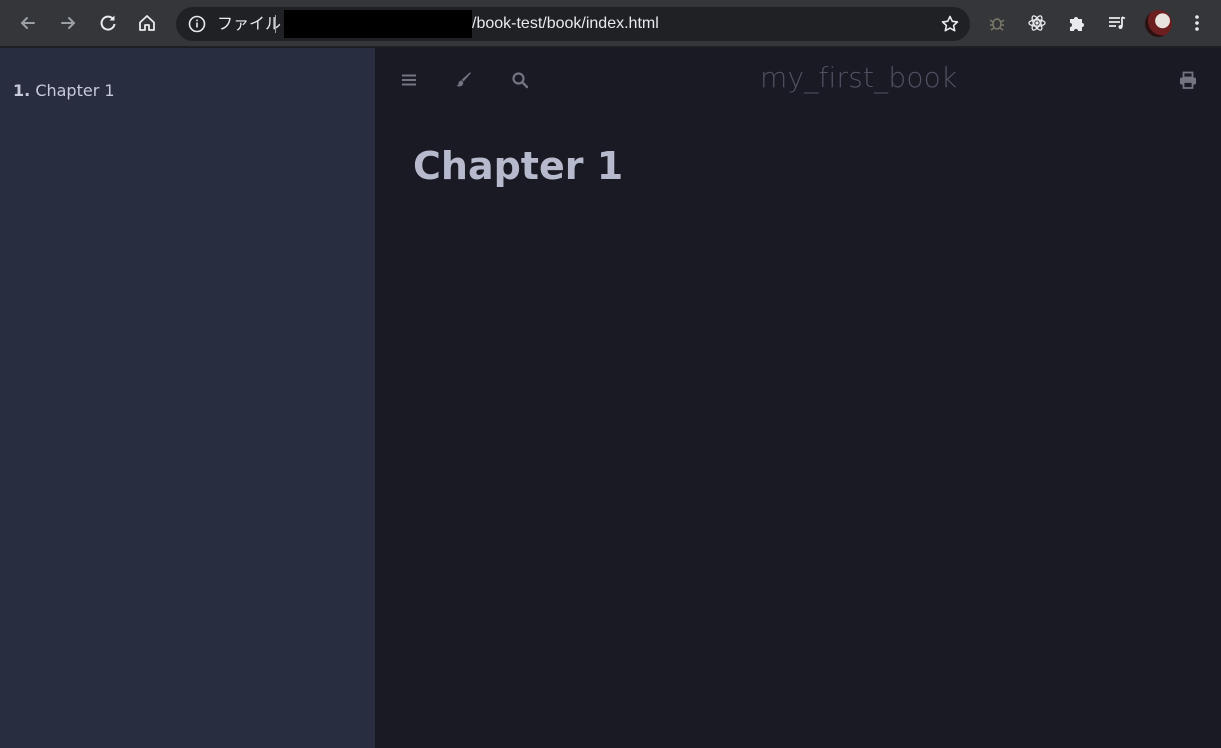  What do you see at coordinates (859, 77) in the screenshot?
I see `book-title: my_first_book` at bounding box center [859, 77].